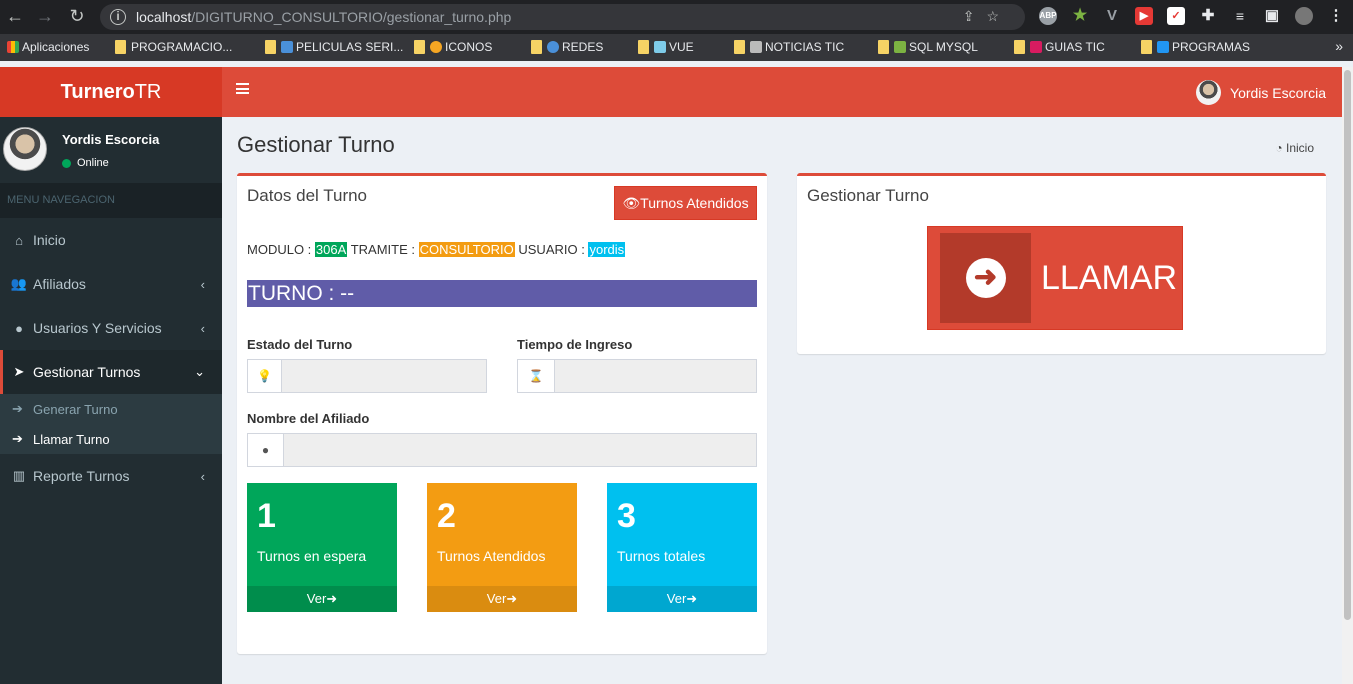  What do you see at coordinates (49, 240) in the screenshot?
I see `sidebar-item-label: Inicio` at bounding box center [49, 240].